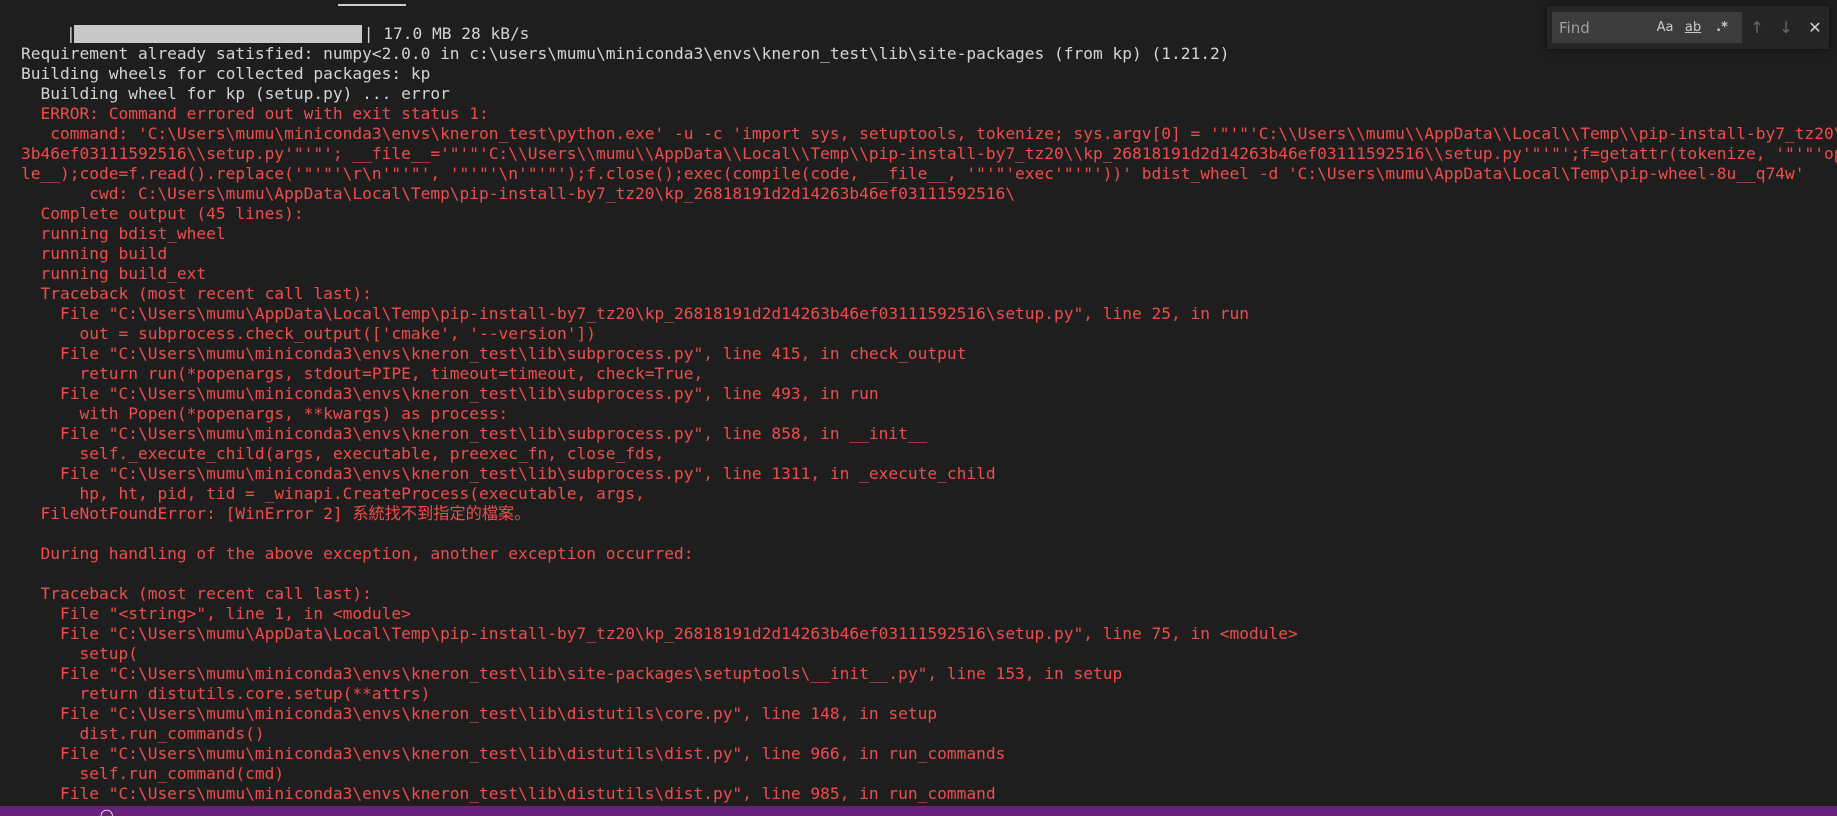  What do you see at coordinates (372, 5) in the screenshot?
I see `previous-output-fragment` at bounding box center [372, 5].